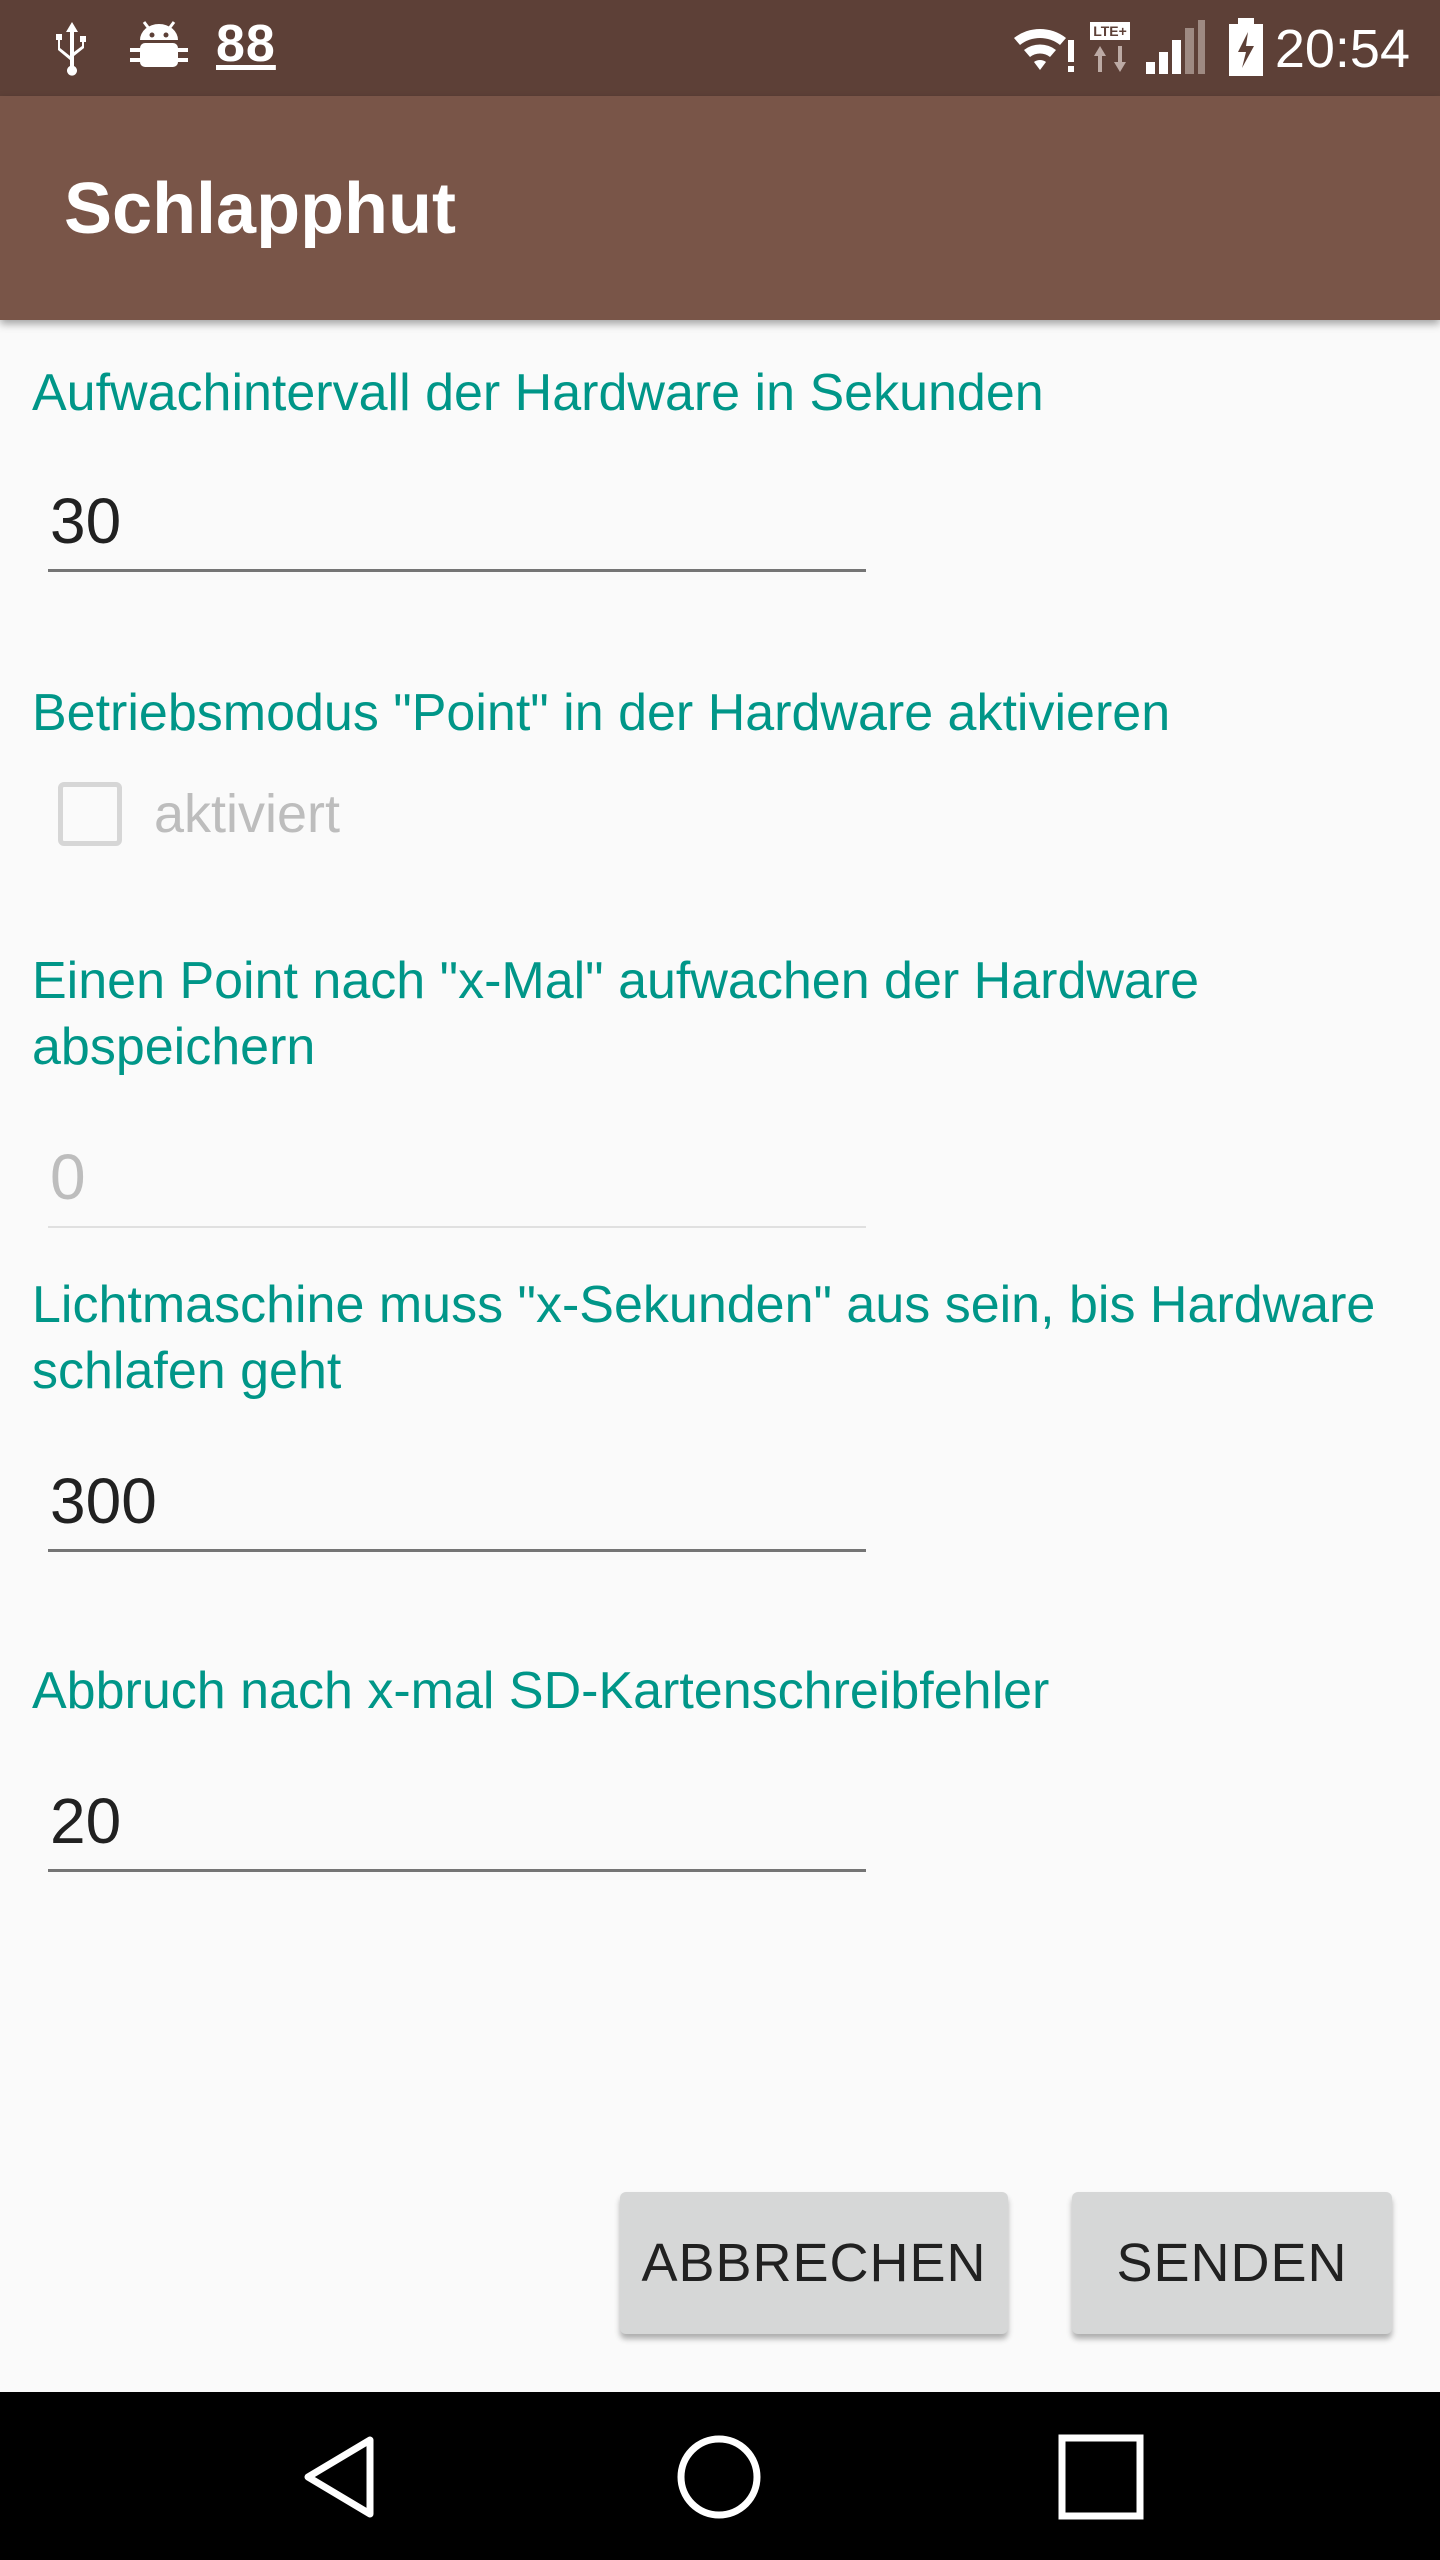  Describe the element at coordinates (1342, 49) in the screenshot. I see `clock: 20:54` at that location.